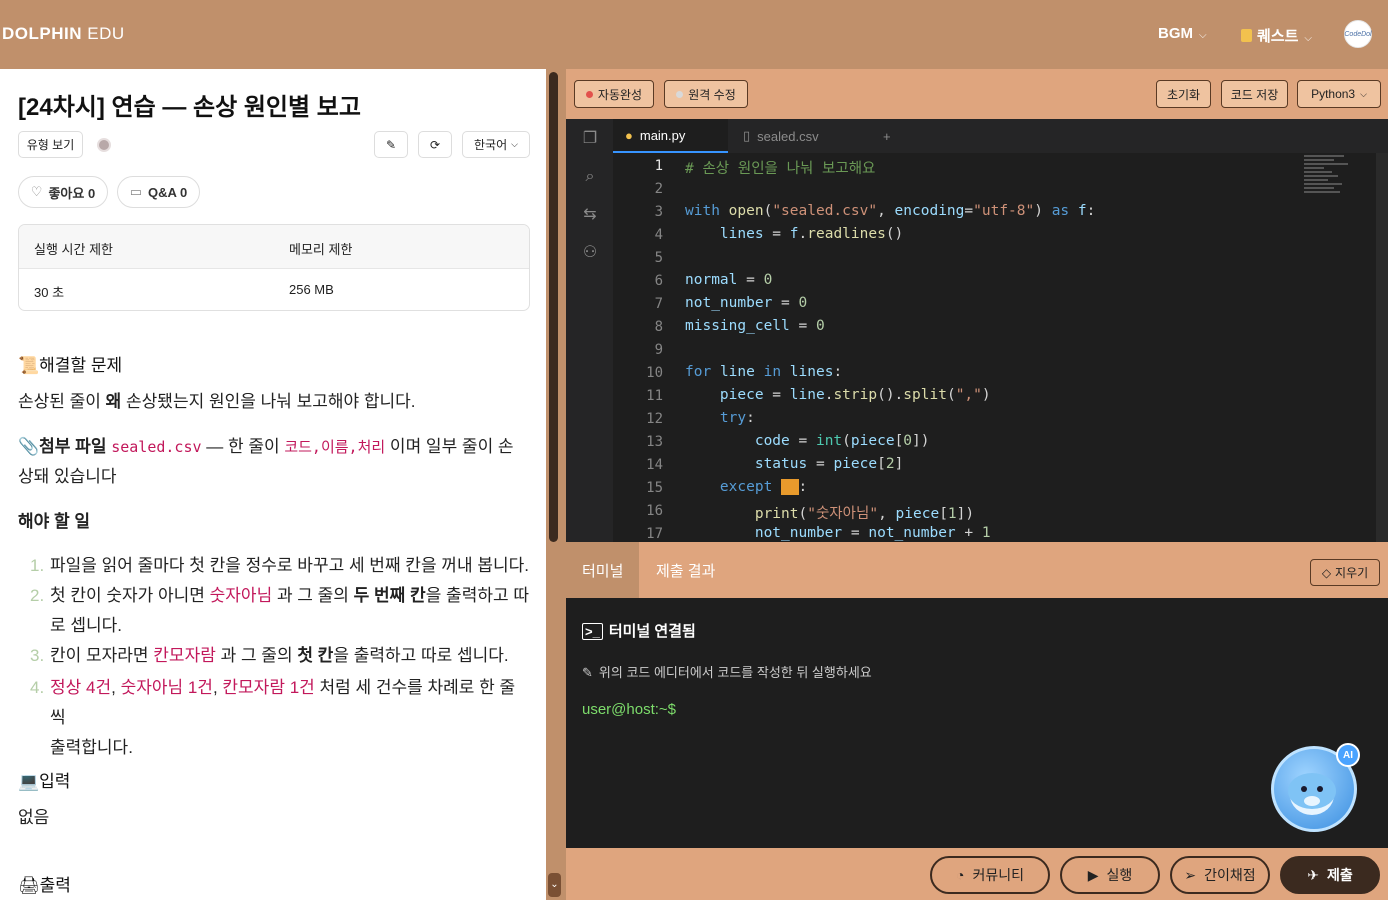 Image resolution: width=1388 pixels, height=900 pixels. What do you see at coordinates (553, 307) in the screenshot?
I see `problem-scrollbar-thumb` at bounding box center [553, 307].